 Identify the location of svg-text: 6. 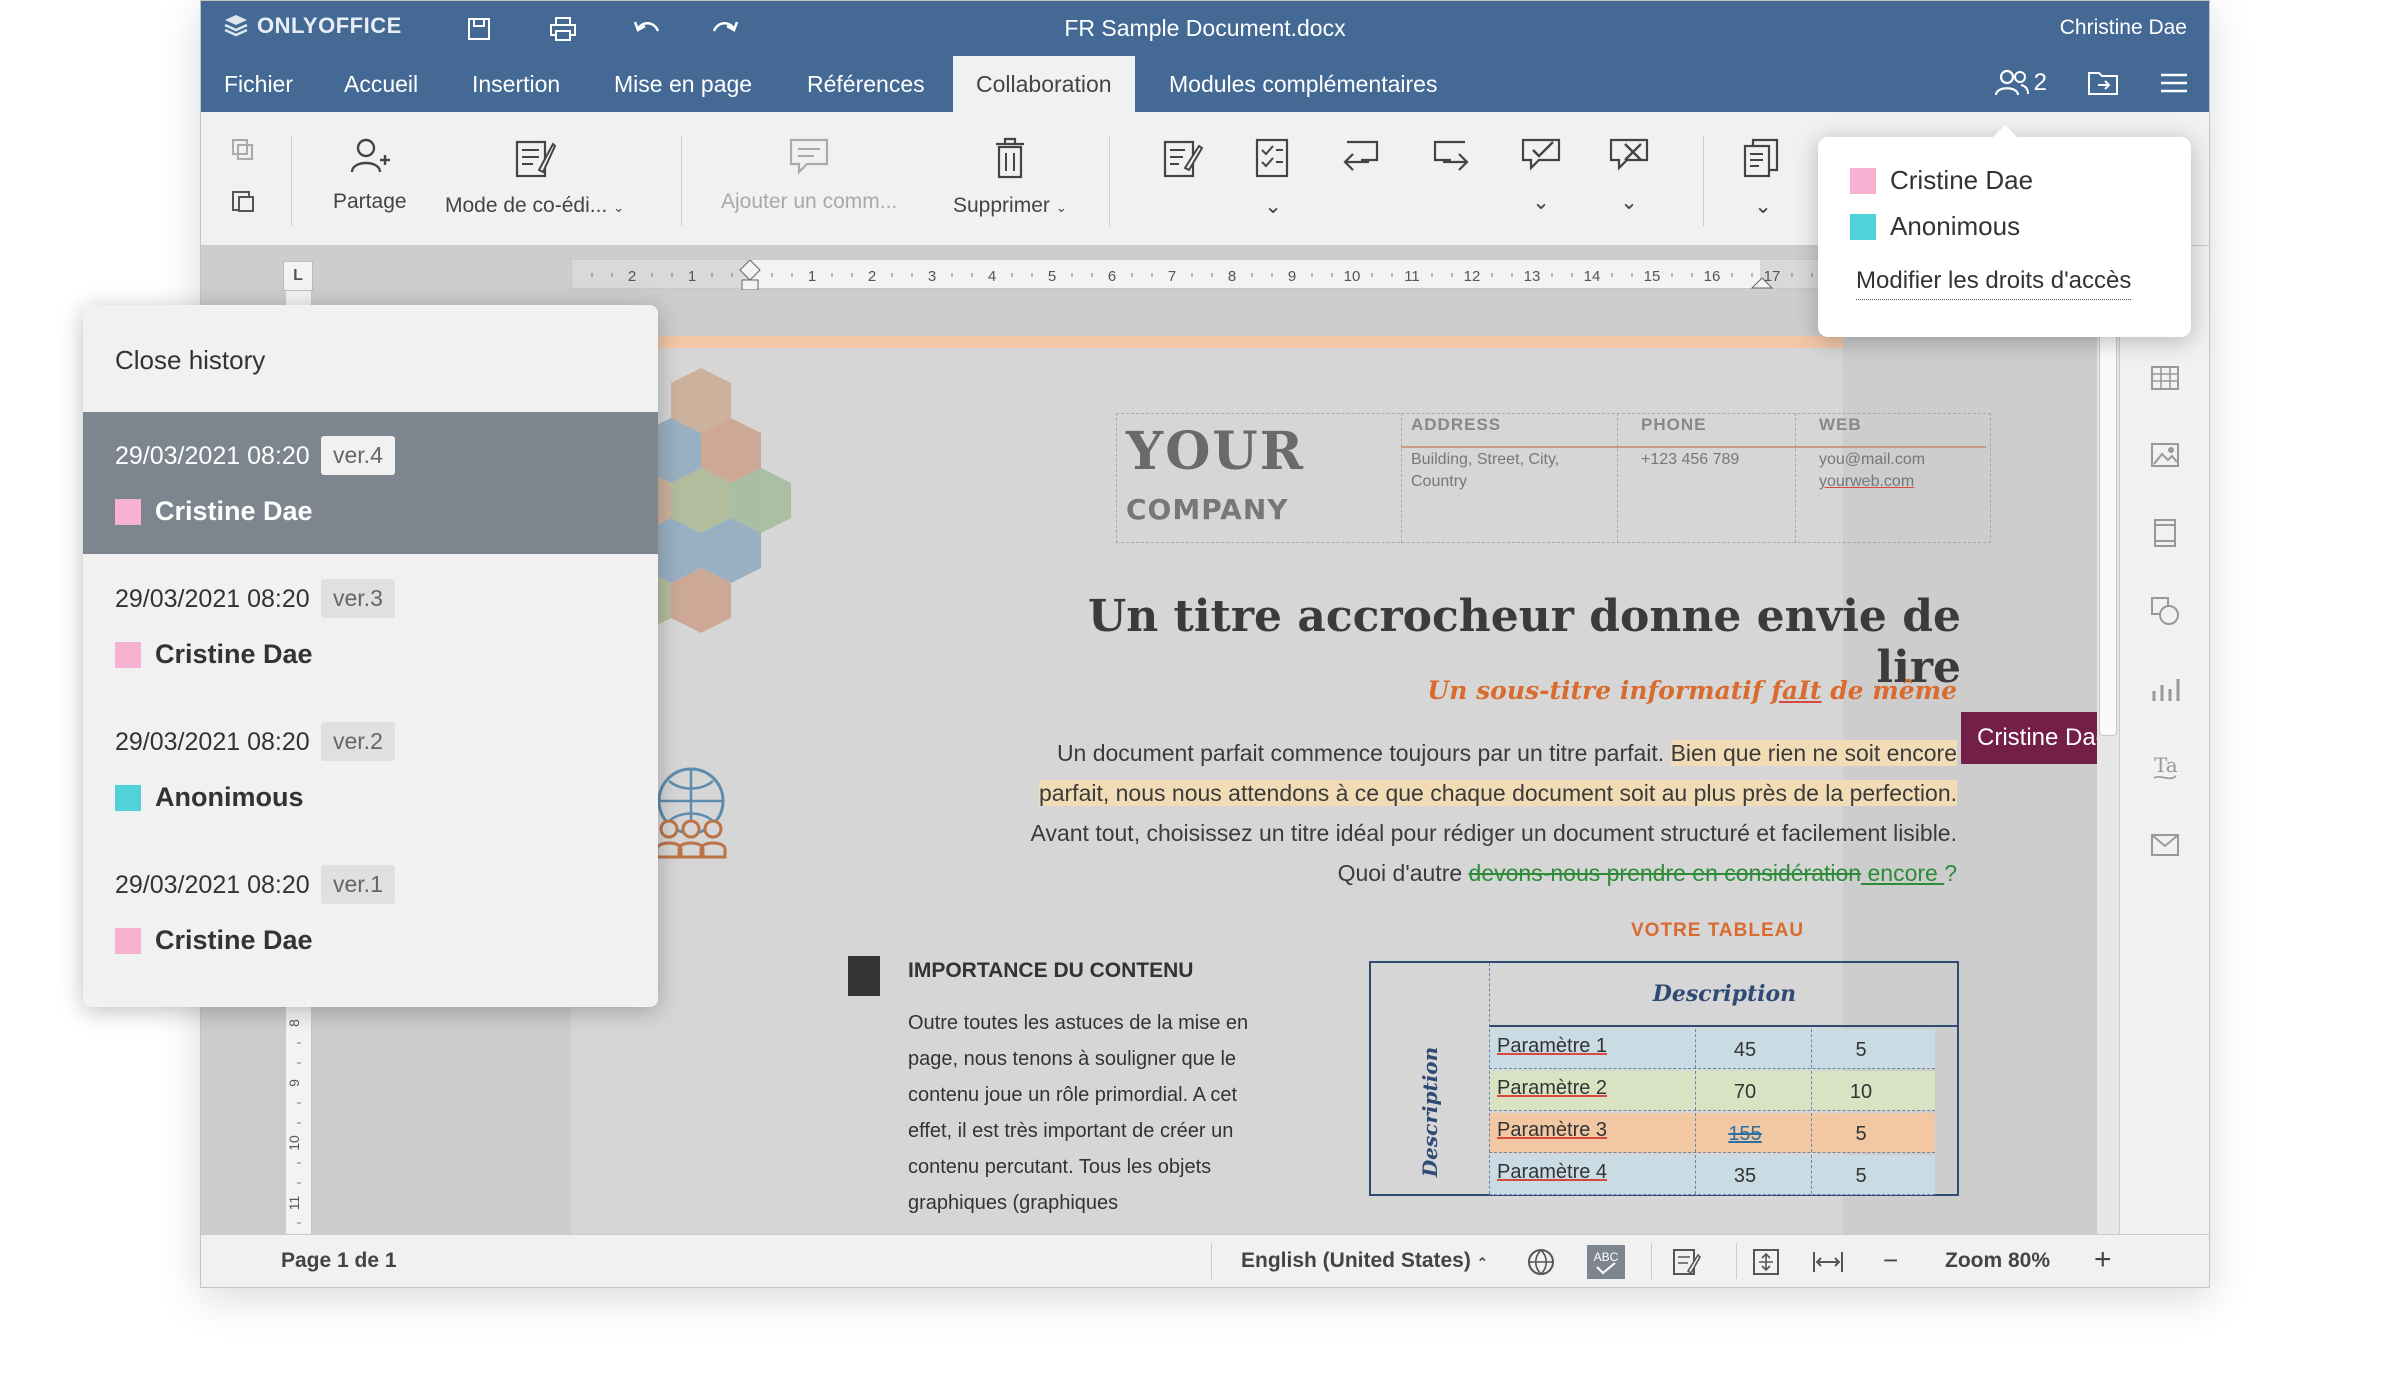
(1112, 276).